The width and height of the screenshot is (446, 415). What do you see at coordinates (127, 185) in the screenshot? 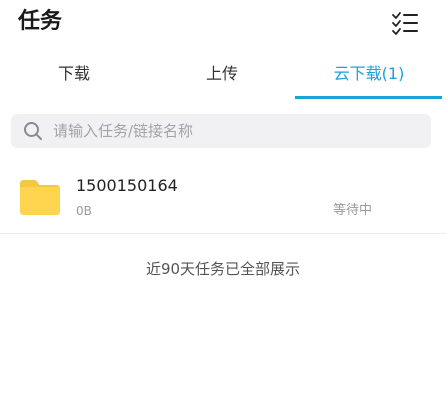
I see `task-name: 1500150164` at bounding box center [127, 185].